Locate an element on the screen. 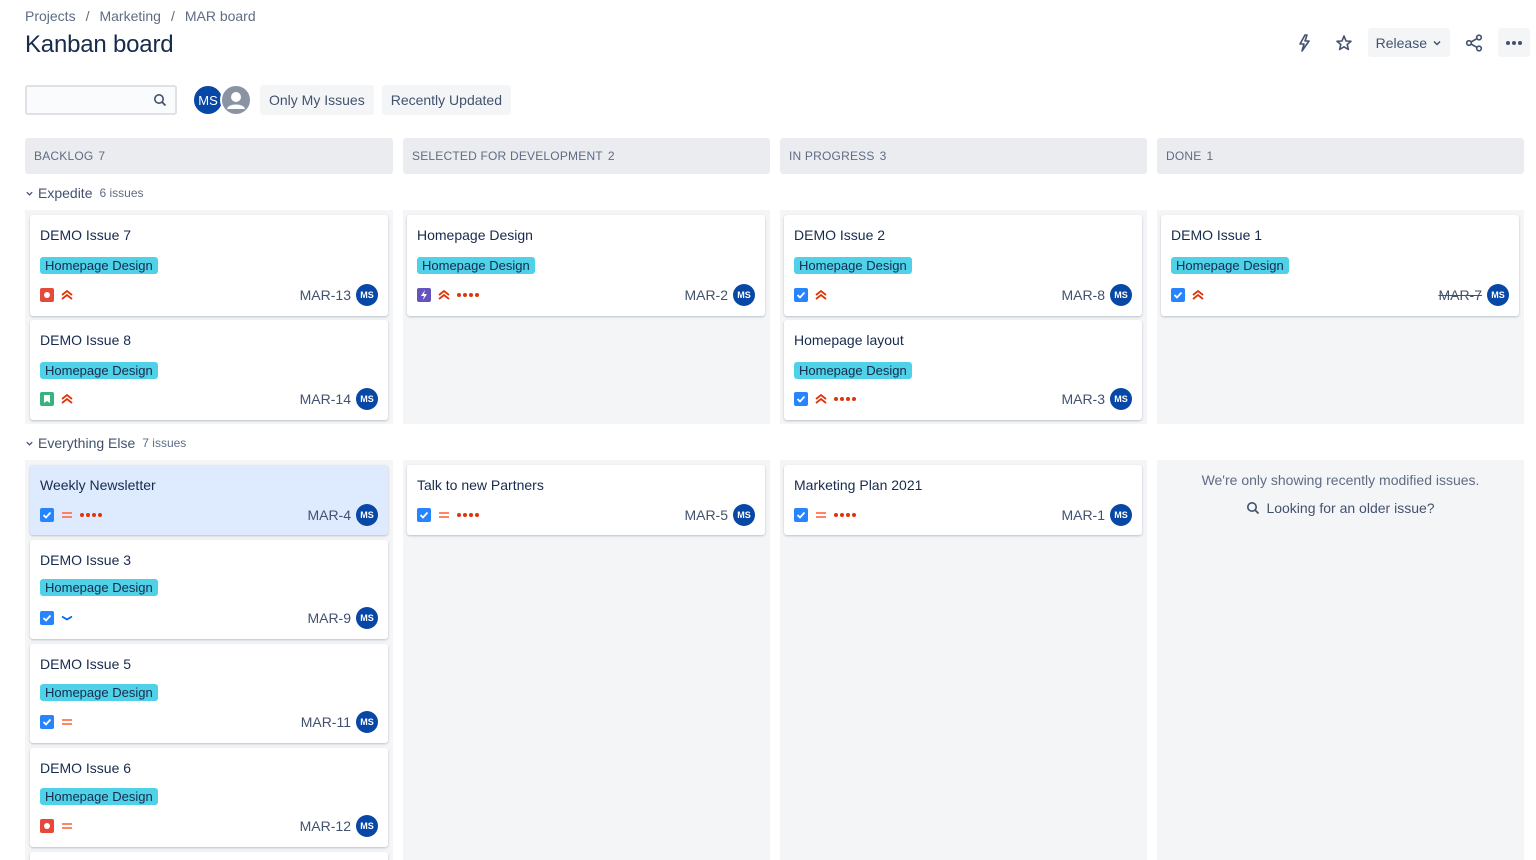 The height and width of the screenshot is (860, 1536). star-button is located at coordinates (1344, 42).